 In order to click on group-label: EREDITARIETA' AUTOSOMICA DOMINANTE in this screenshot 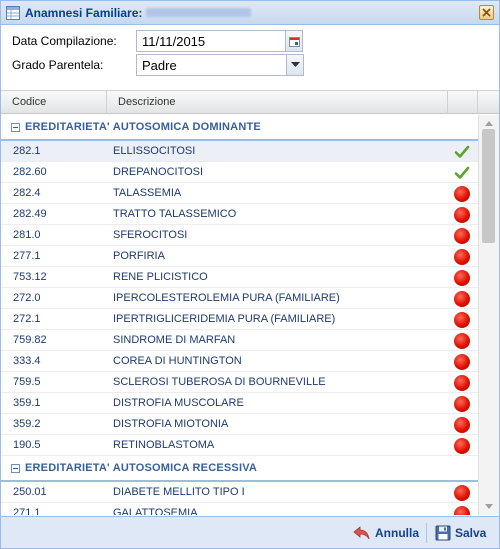, I will do `click(143, 127)`.